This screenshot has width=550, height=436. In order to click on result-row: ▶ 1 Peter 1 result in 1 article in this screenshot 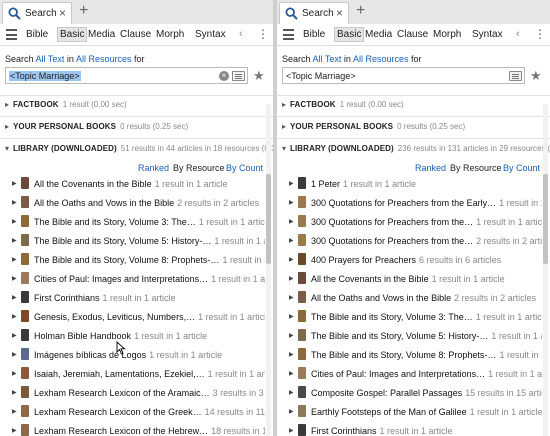, I will do `click(409, 184)`.